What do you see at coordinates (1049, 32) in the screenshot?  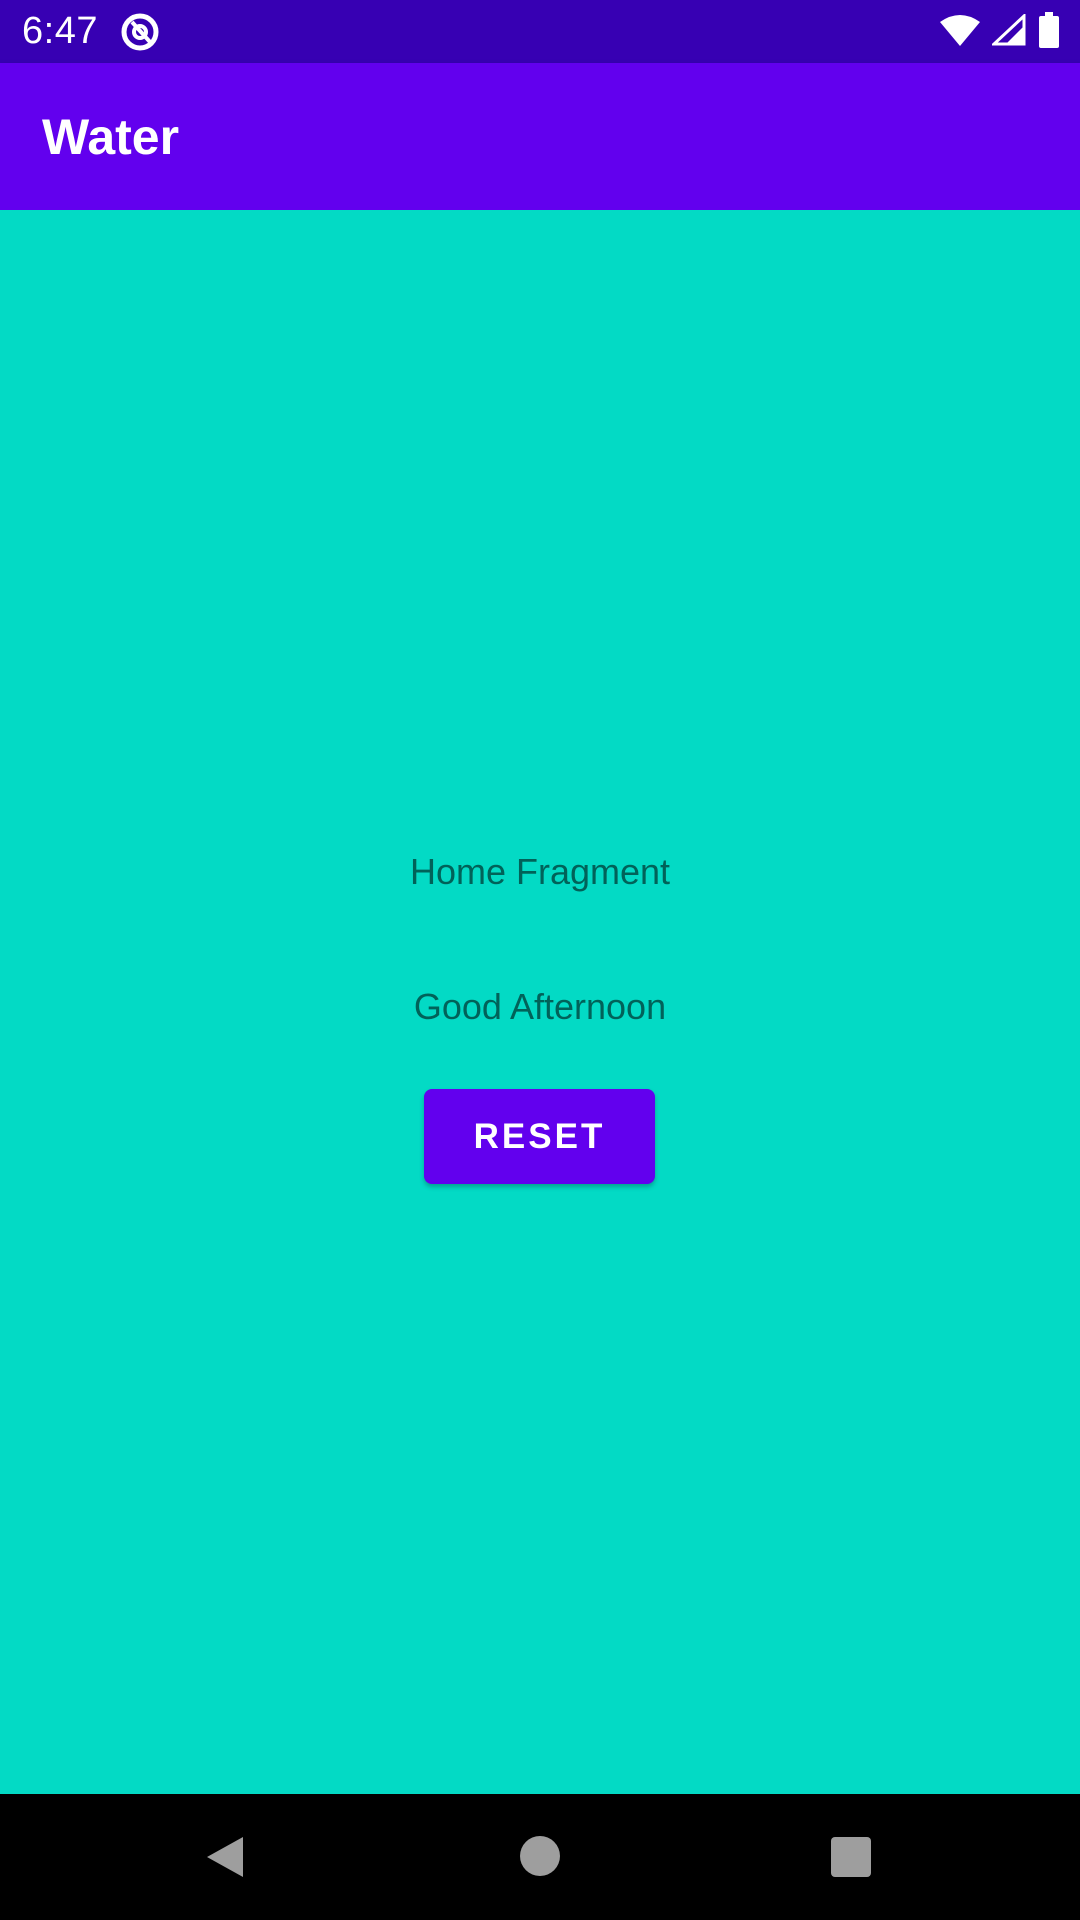 I see `battery-icon` at bounding box center [1049, 32].